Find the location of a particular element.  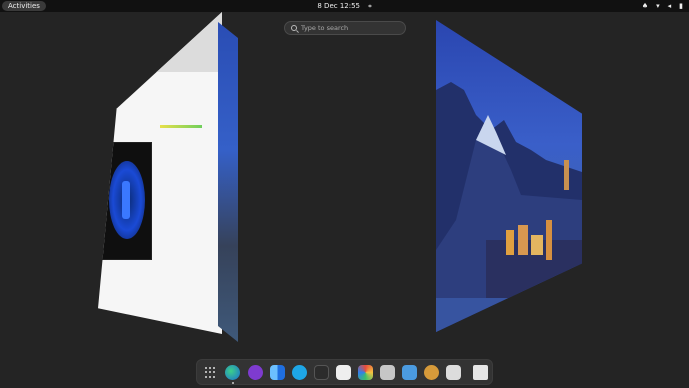

search-icon is located at coordinates (294, 28).